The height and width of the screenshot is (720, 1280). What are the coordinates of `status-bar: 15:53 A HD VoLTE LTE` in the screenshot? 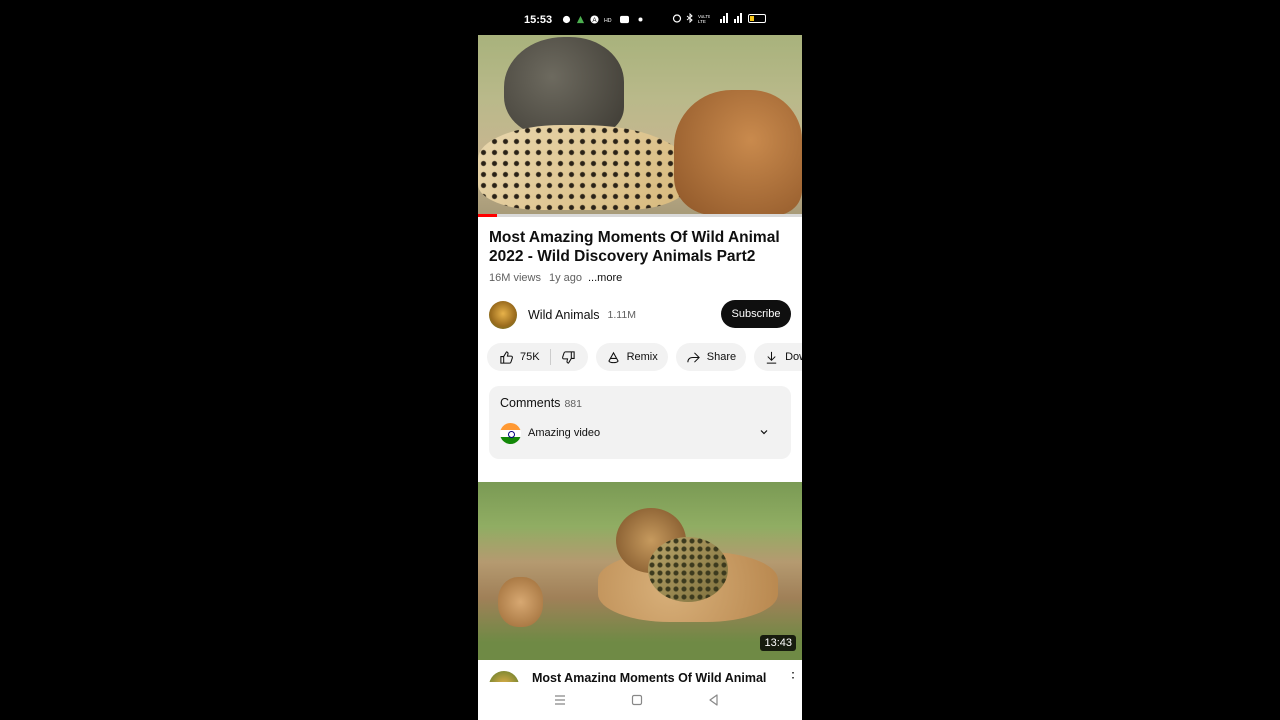 It's located at (640, 17).